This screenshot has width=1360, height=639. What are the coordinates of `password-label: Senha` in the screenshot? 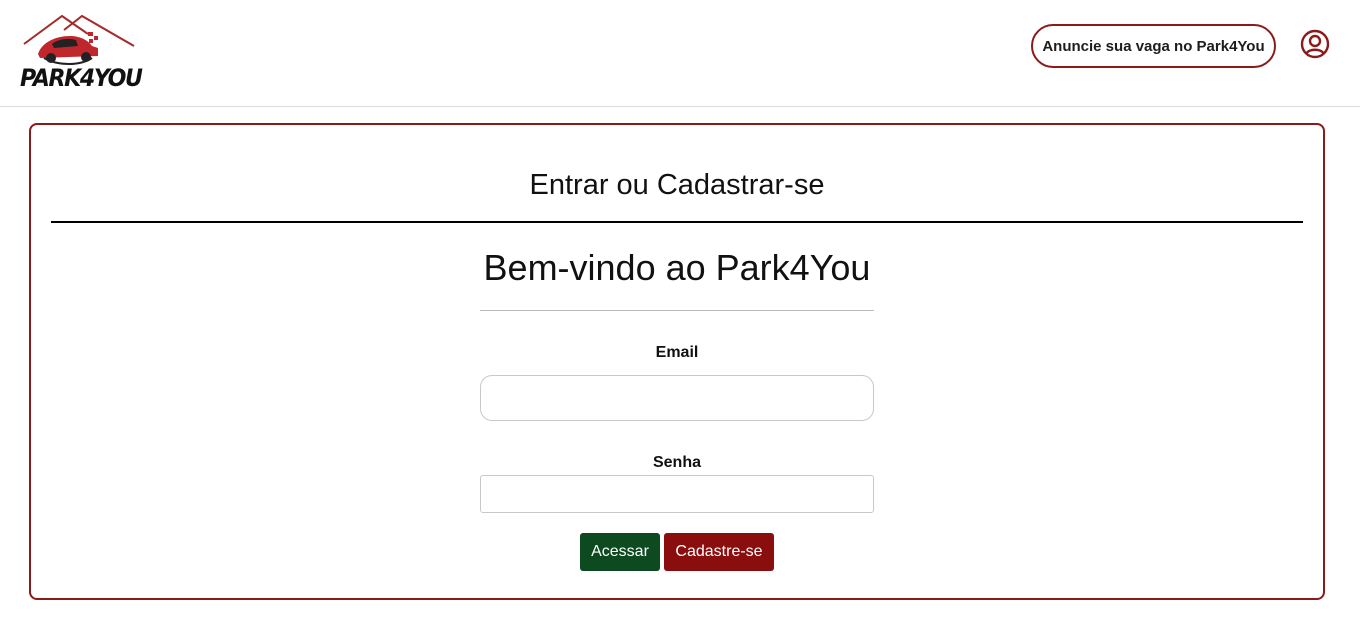 It's located at (676, 462).